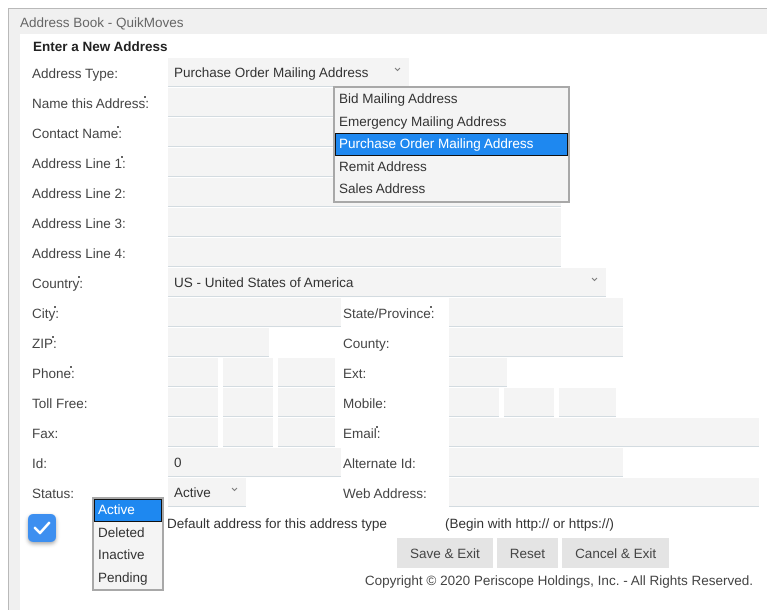 Image resolution: width=767 pixels, height=610 pixels. Describe the element at coordinates (79, 193) in the screenshot. I see `field-label: Address Line 2:` at that location.